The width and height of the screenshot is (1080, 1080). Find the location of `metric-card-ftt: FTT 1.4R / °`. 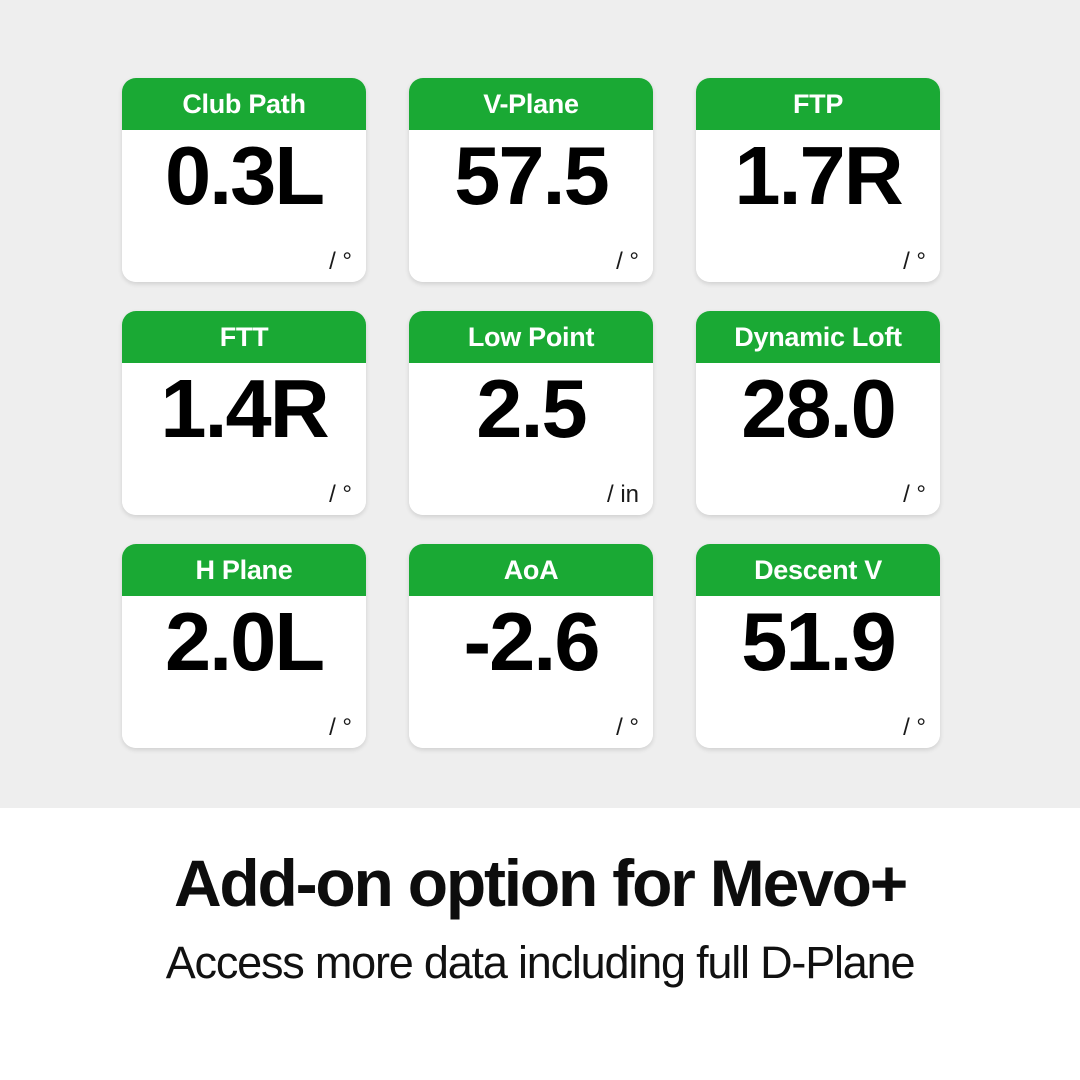

metric-card-ftt: FTT 1.4R / ° is located at coordinates (244, 413).